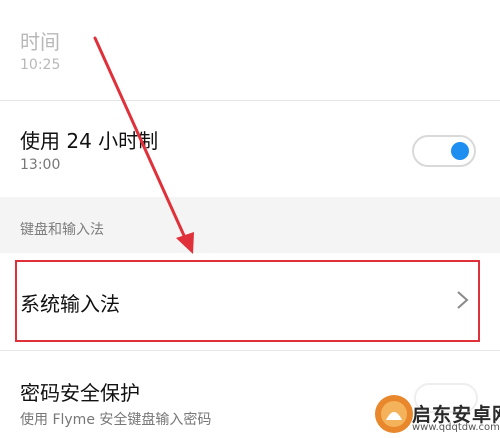 This screenshot has height=438, width=500. What do you see at coordinates (463, 300) in the screenshot?
I see `chevron-right-icon` at bounding box center [463, 300].